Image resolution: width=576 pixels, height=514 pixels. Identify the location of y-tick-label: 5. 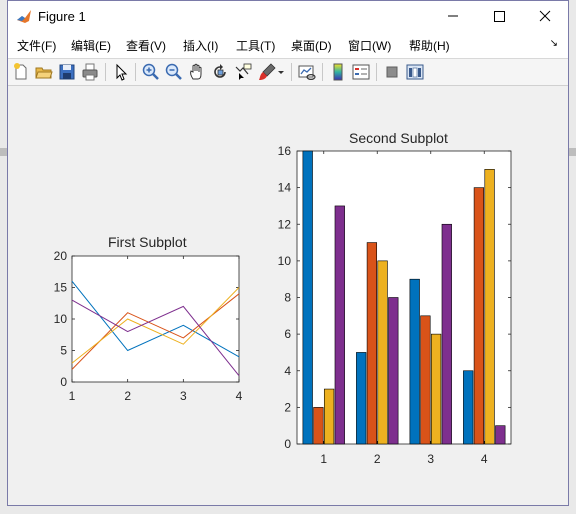
(63, 351).